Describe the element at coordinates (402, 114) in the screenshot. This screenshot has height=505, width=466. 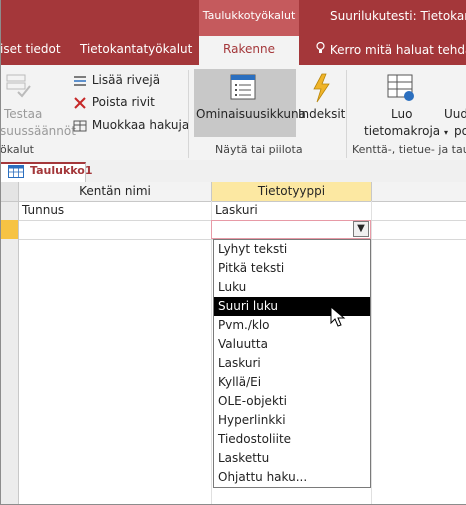
I see `create-macros-line1: Luo` at that location.